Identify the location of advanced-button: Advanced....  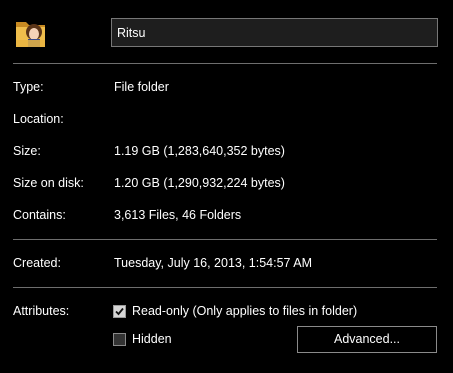
(367, 339).